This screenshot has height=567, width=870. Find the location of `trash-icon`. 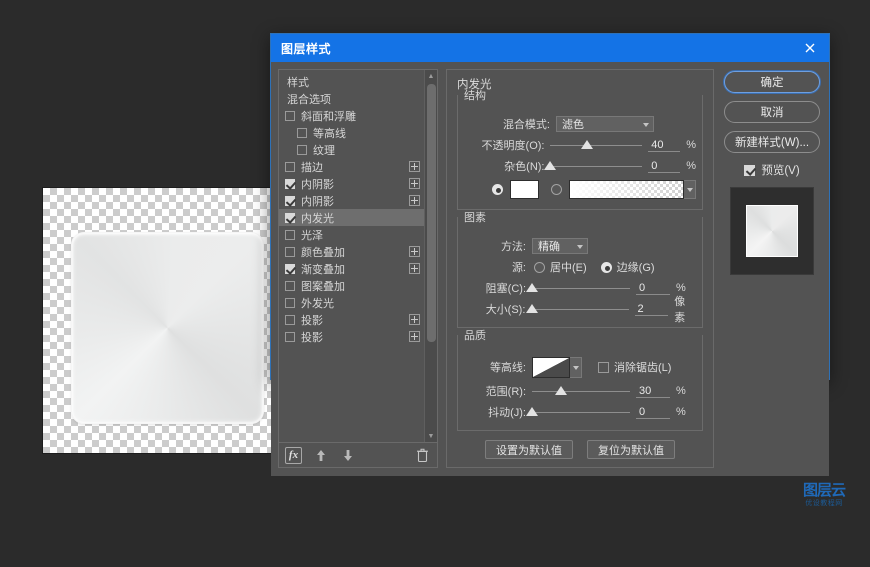

trash-icon is located at coordinates (422, 455).